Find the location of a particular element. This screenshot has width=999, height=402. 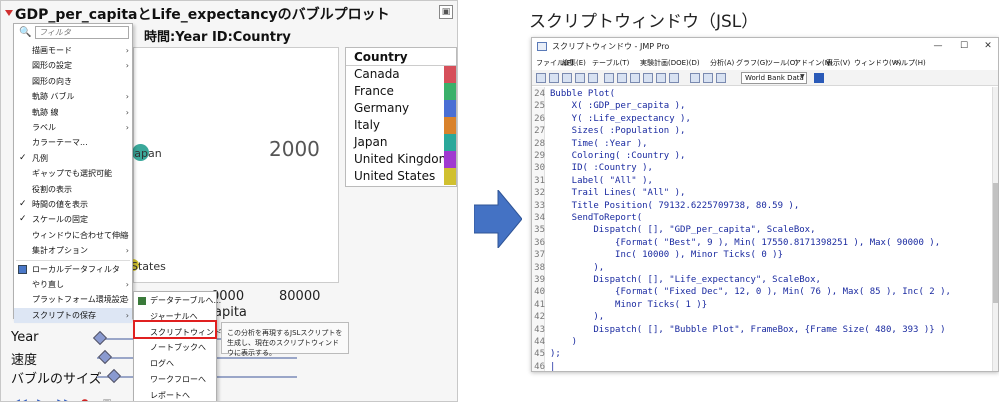

legend-item: Germany is located at coordinates (401, 108).